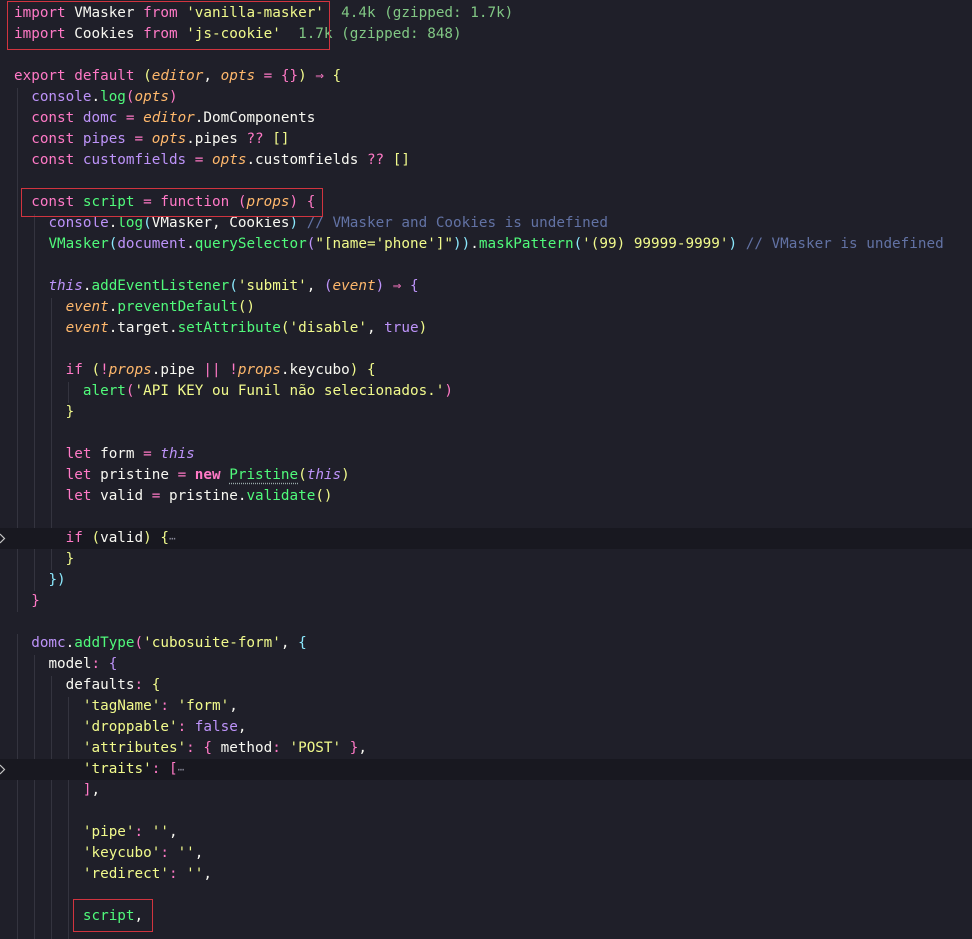 The width and height of the screenshot is (972, 939). What do you see at coordinates (122, 496) in the screenshot?
I see `identifier: valid` at bounding box center [122, 496].